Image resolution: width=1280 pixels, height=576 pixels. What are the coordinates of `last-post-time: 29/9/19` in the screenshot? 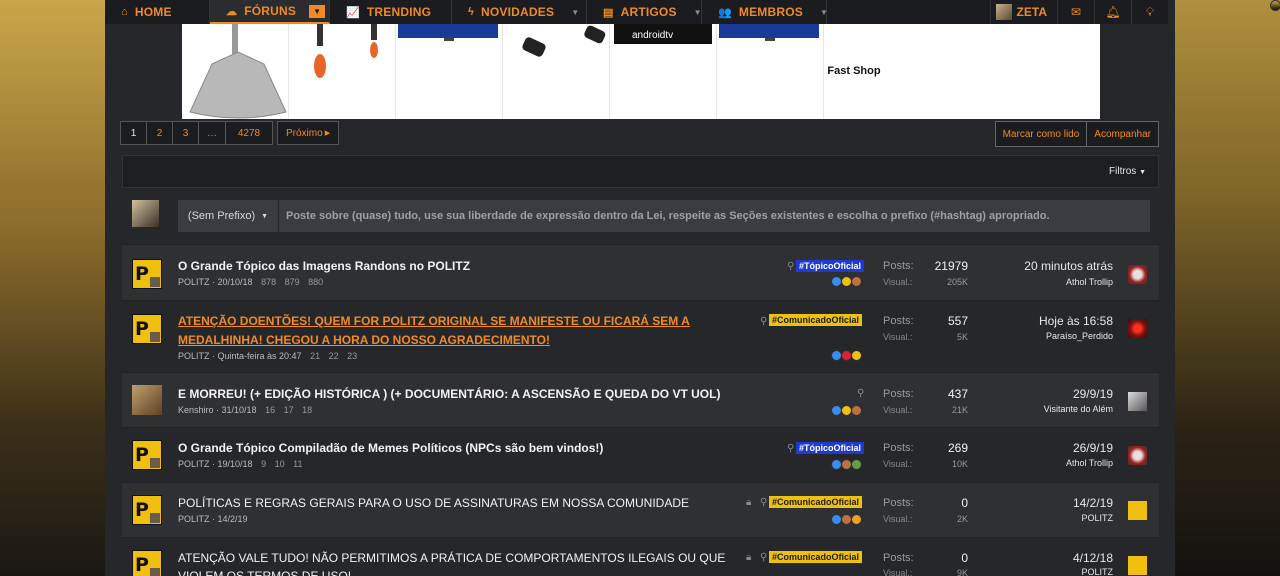 It's located at (1093, 394).